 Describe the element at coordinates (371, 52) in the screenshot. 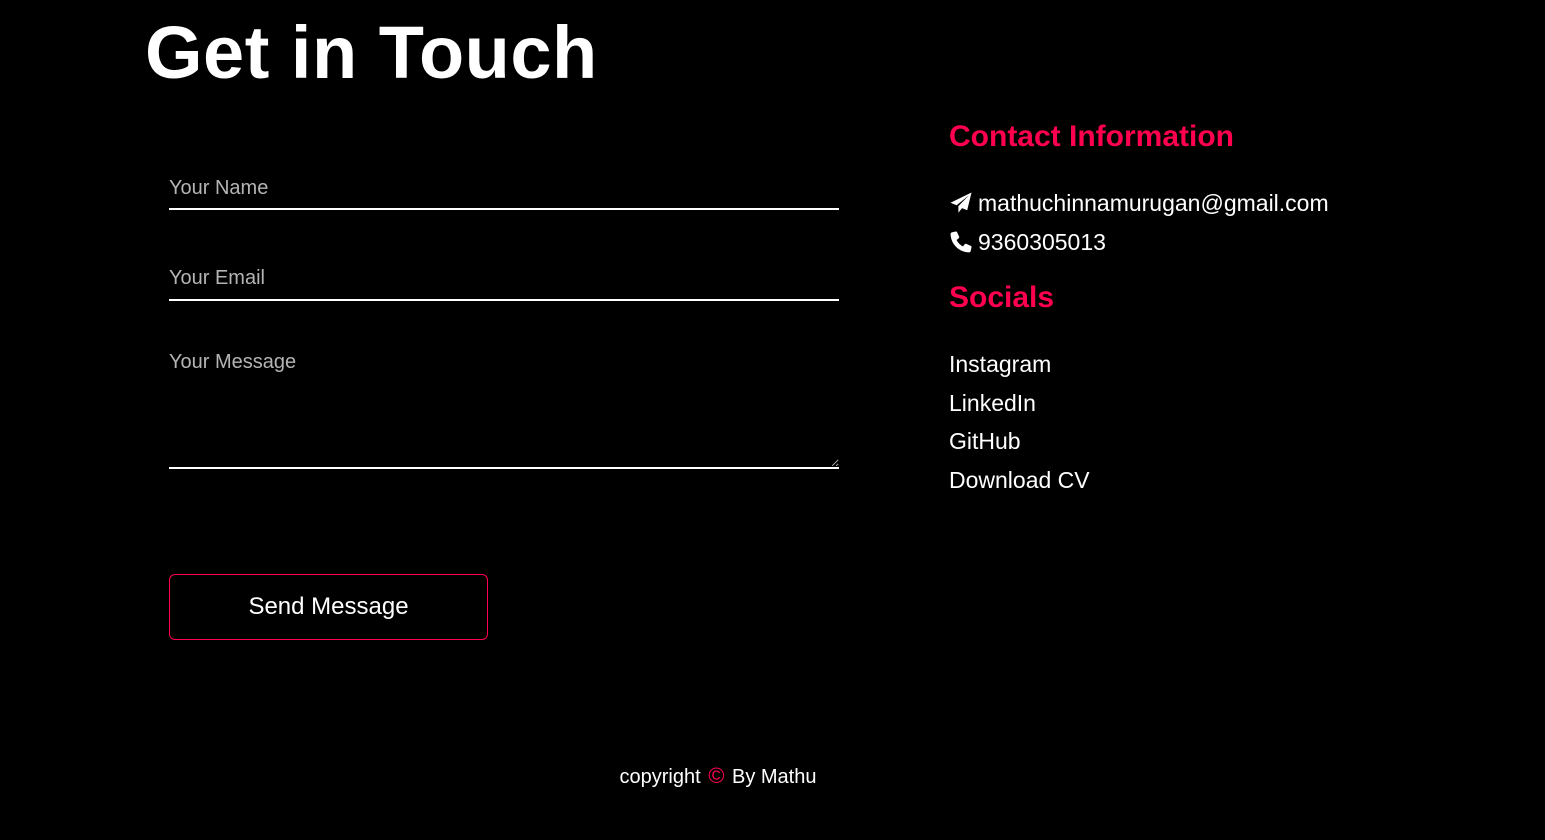

I see `page-title: Get in Touch` at that location.